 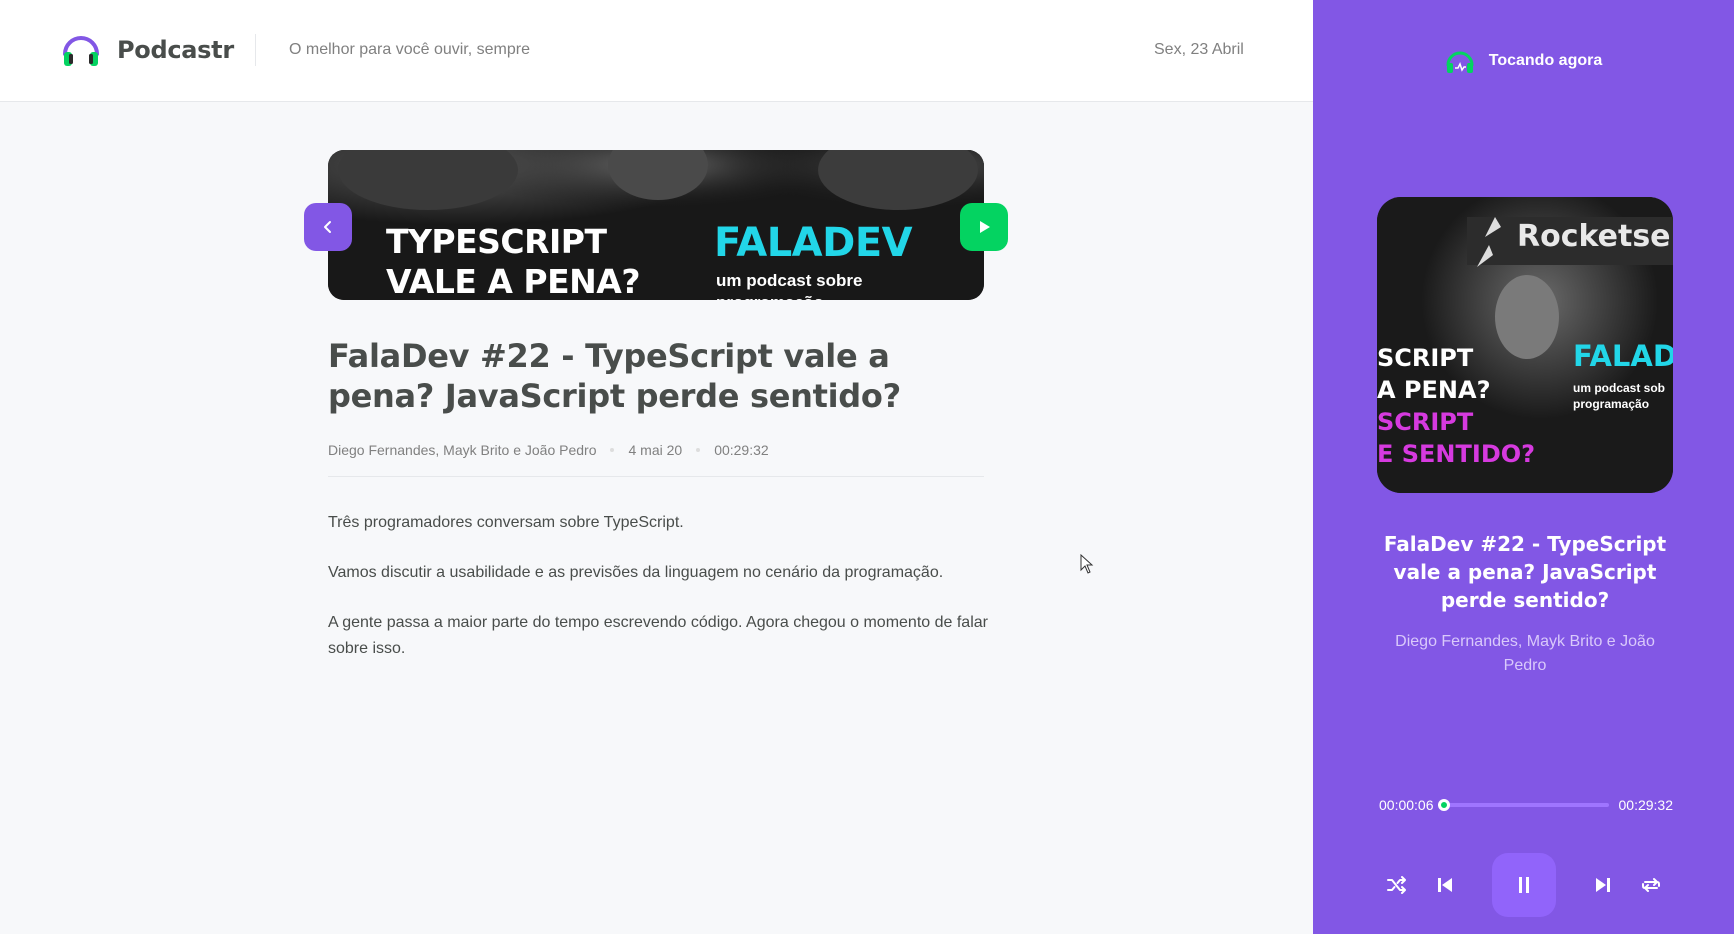 I want to click on thumbnail-subtitle: um podcast sobre programação, so click(x=789, y=285).